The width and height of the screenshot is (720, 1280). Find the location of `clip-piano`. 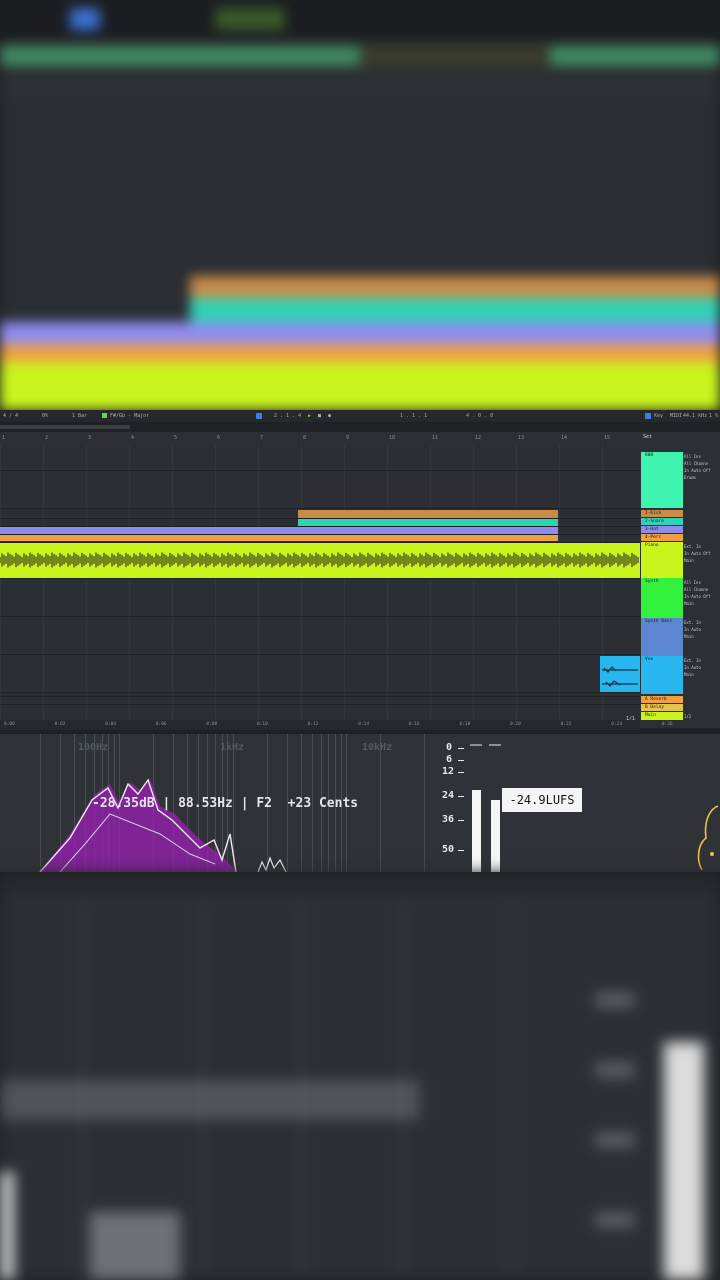

clip-piano is located at coordinates (320, 560).